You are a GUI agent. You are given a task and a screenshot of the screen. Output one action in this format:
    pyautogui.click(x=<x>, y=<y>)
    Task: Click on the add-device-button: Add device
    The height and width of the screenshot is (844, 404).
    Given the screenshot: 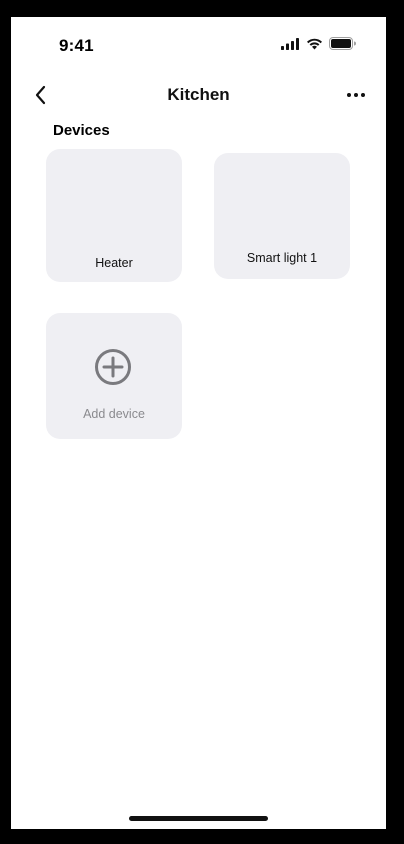 What is the action you would take?
    pyautogui.click(x=114, y=376)
    